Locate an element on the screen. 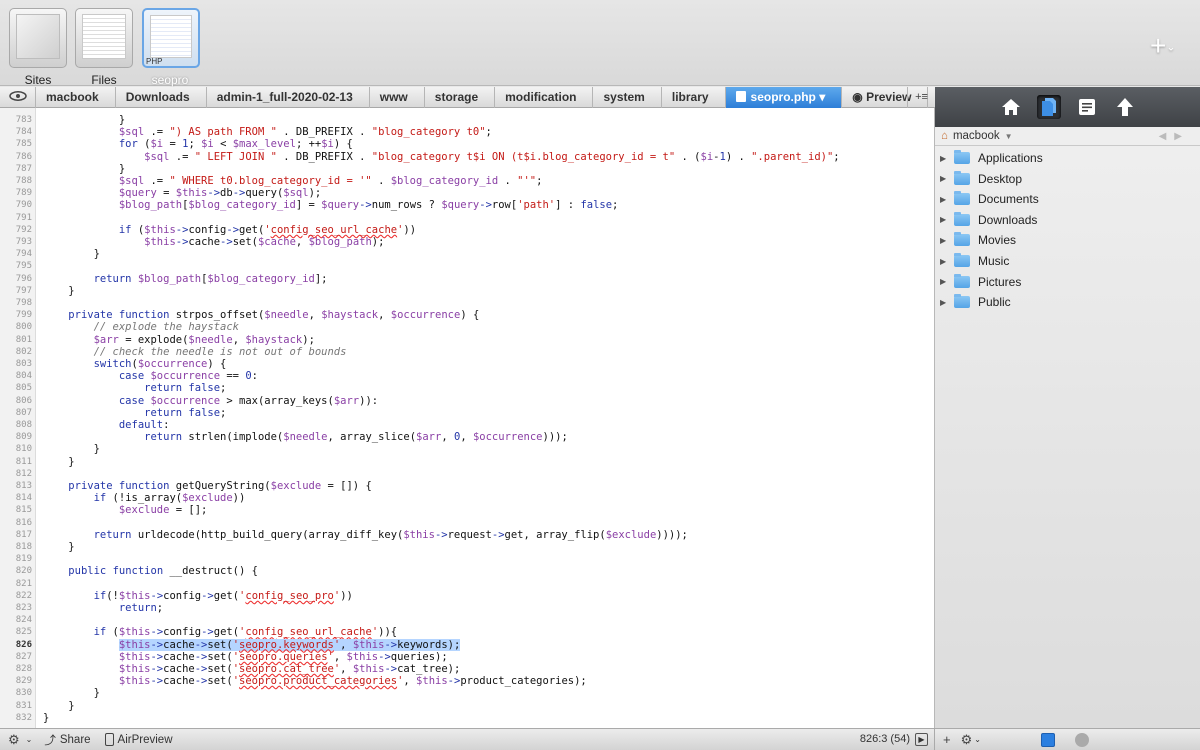 This screenshot has width=1200, height=750. code-line: 794 } is located at coordinates (467, 254).